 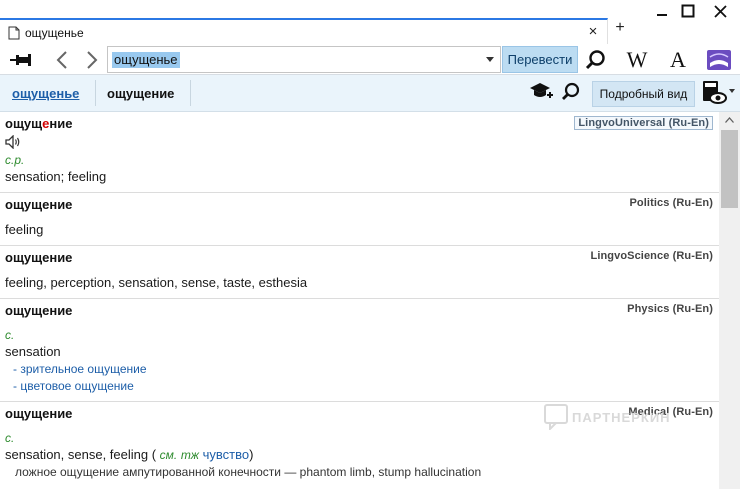 I want to click on scrollbar-thumb, so click(x=729, y=169).